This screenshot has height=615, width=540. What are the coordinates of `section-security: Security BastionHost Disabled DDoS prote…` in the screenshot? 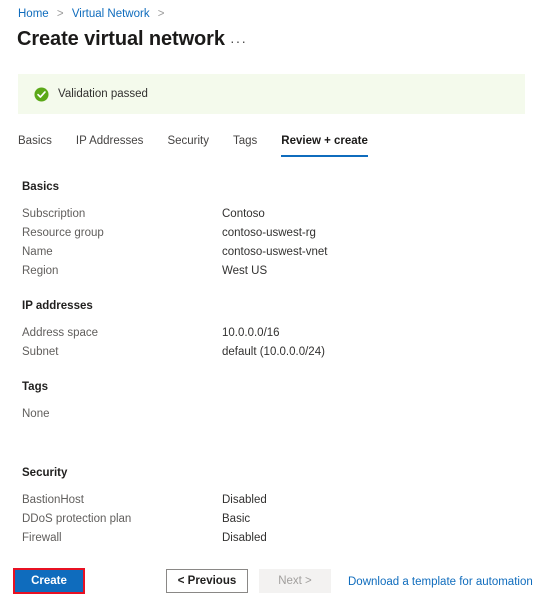 It's located at (270, 507).